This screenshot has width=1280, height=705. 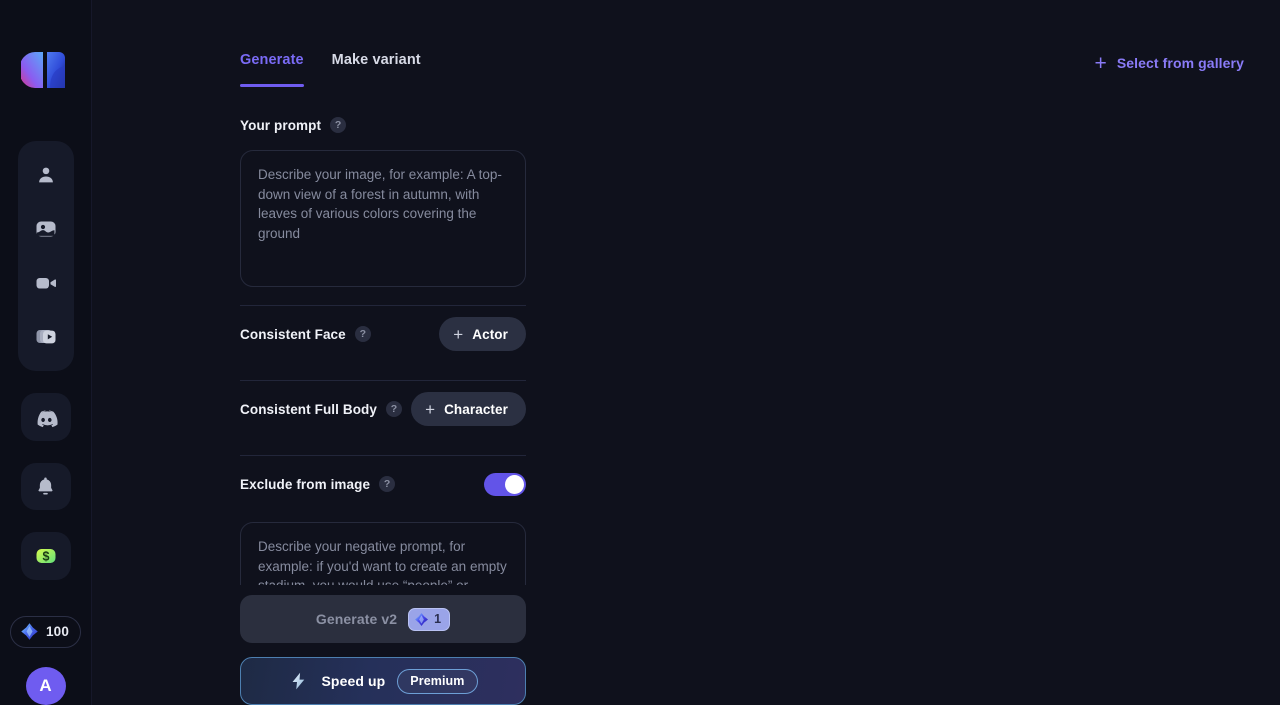 What do you see at coordinates (1180, 63) in the screenshot?
I see `select-from-gallery-label: Select from gallery` at bounding box center [1180, 63].